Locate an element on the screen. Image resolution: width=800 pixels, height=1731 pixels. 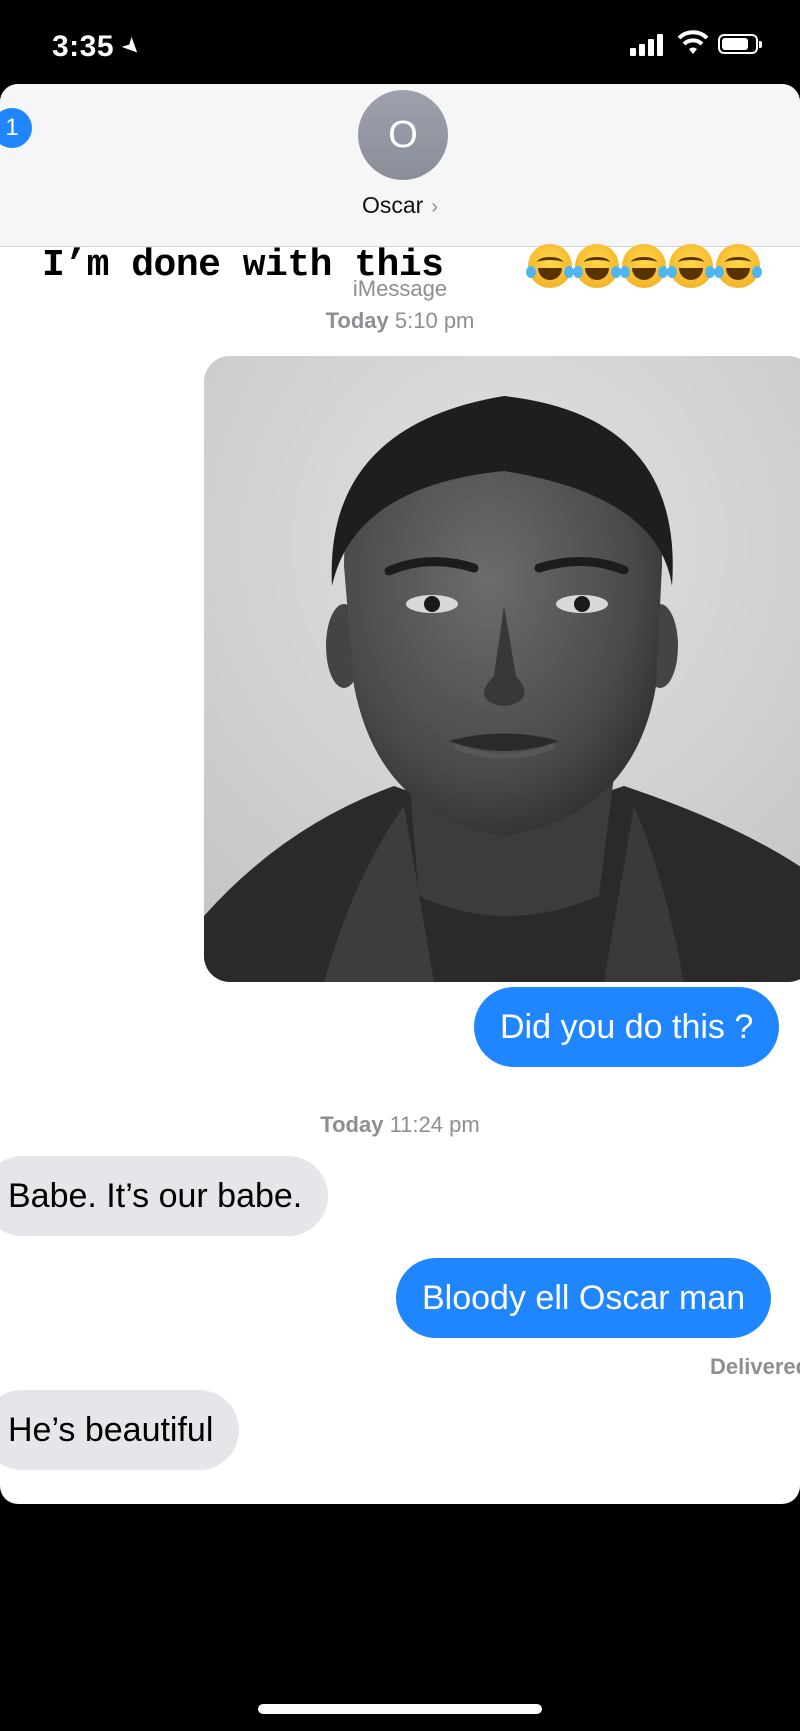
back-button-badge: 1 is located at coordinates (16, 128).